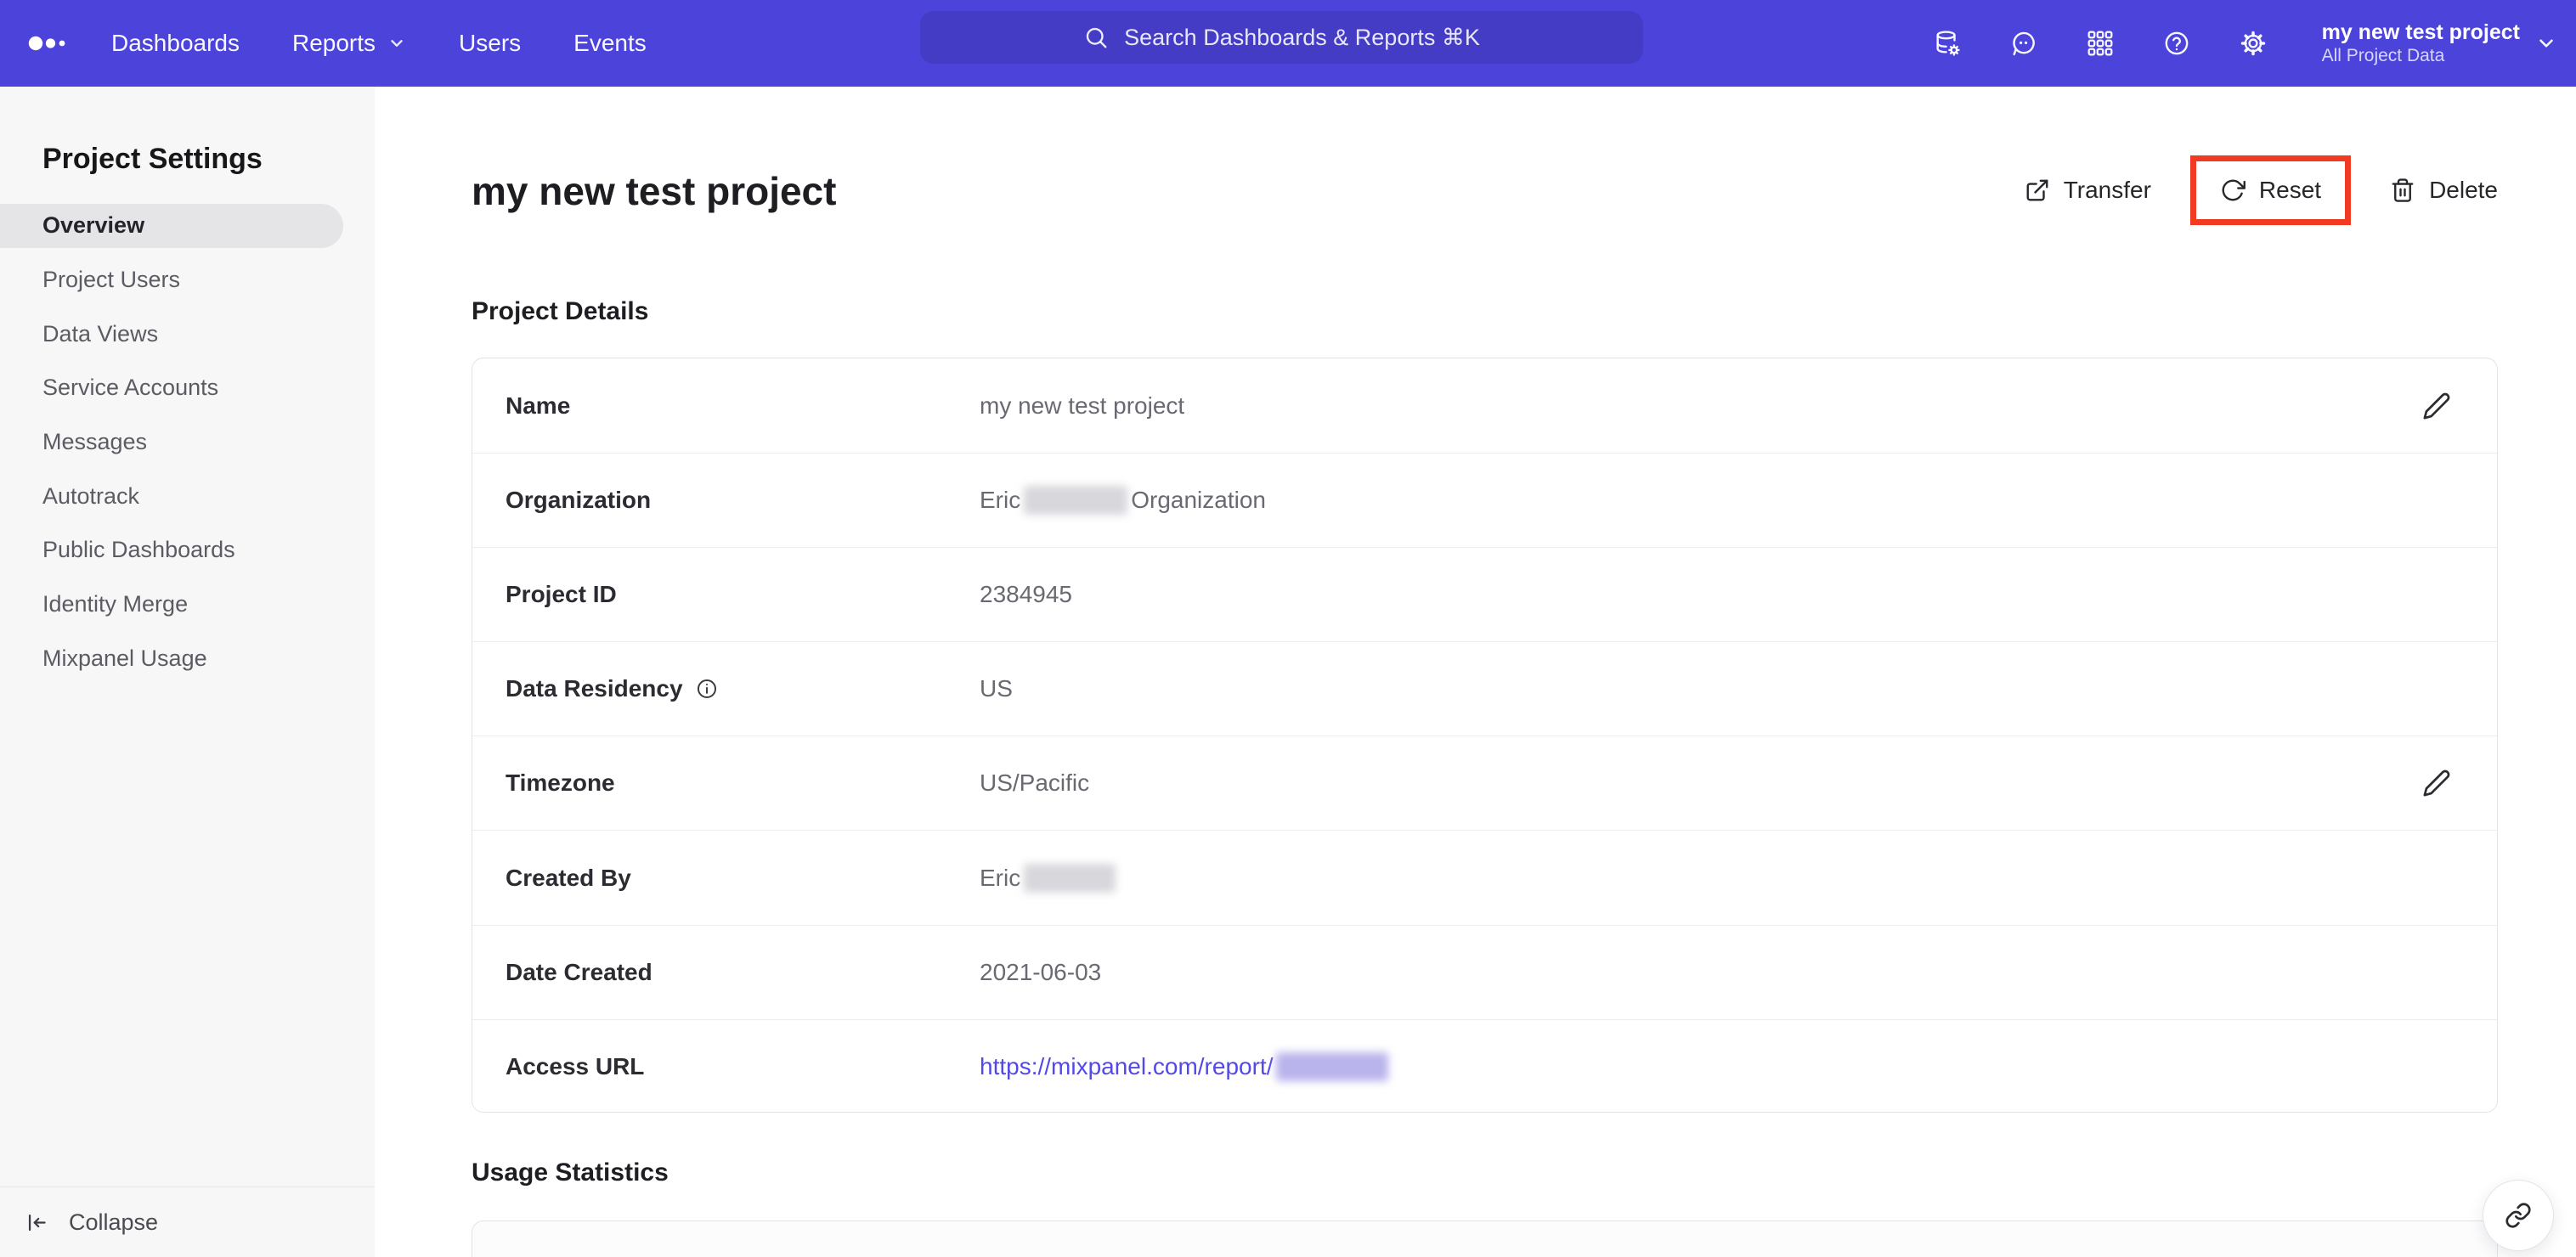 The width and height of the screenshot is (2576, 1257). Describe the element at coordinates (2290, 190) in the screenshot. I see `reset-label: Reset` at that location.